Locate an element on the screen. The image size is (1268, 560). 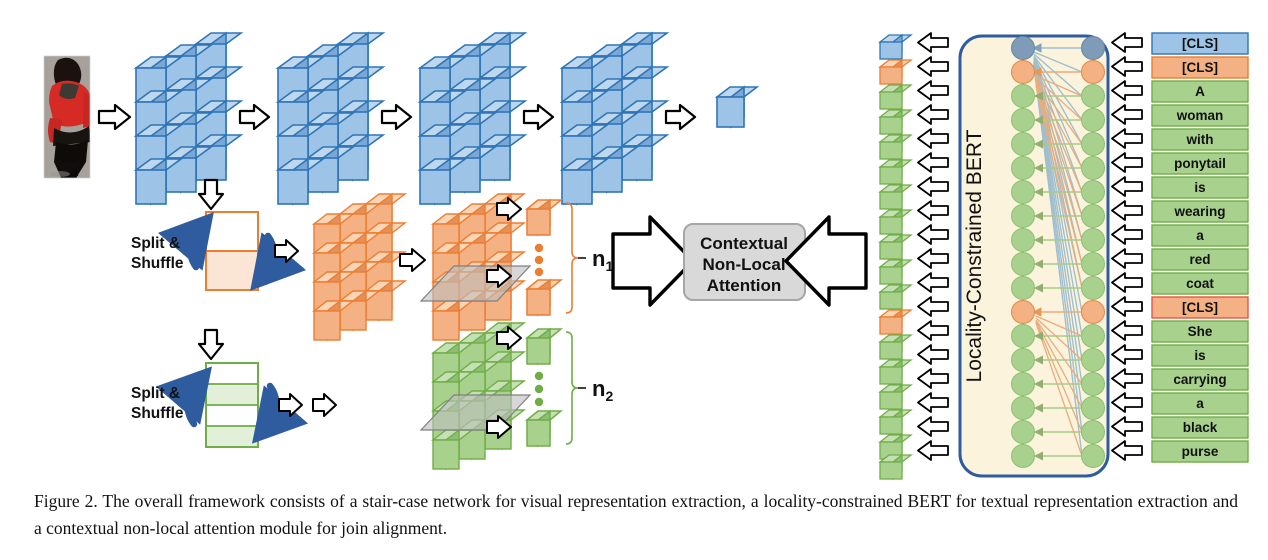
token-embedding-cube-stack is located at coordinates (895, 257).